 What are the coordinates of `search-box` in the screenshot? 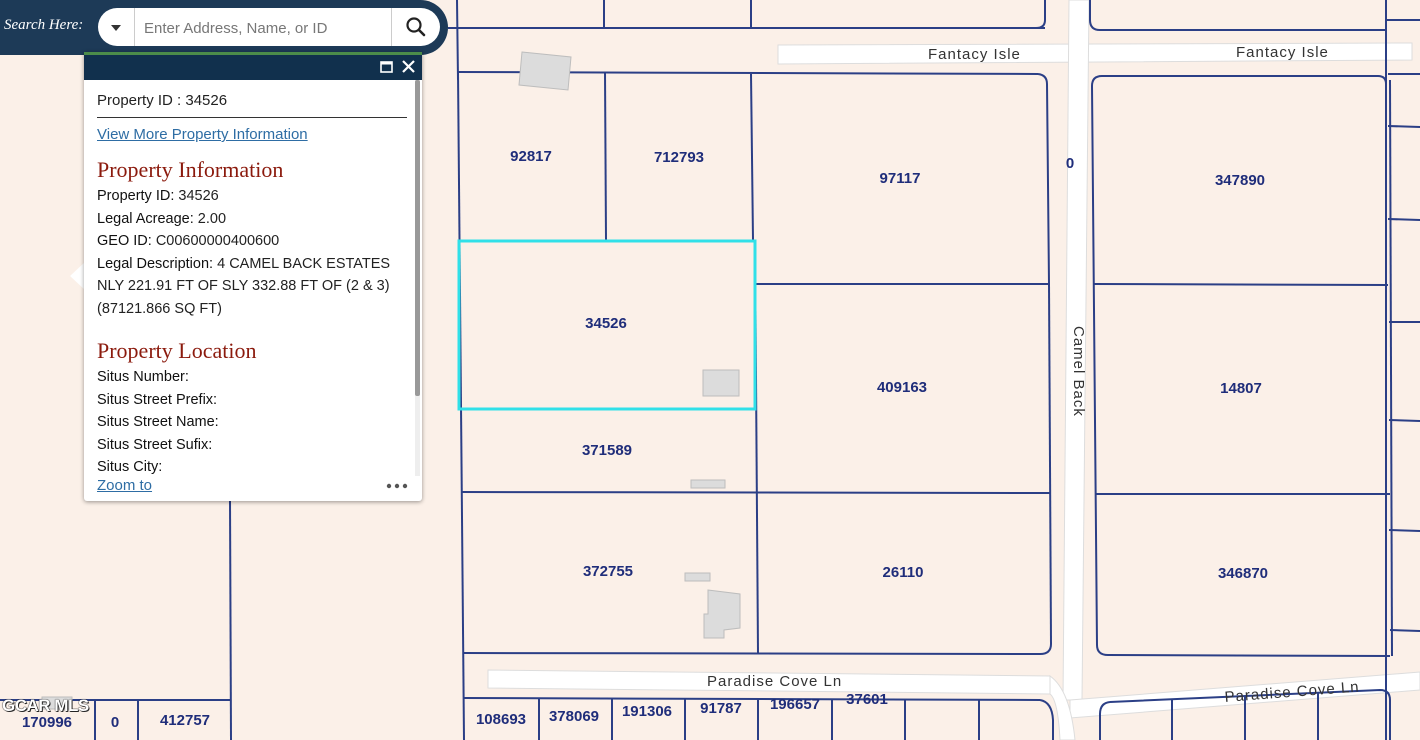 It's located at (269, 27).